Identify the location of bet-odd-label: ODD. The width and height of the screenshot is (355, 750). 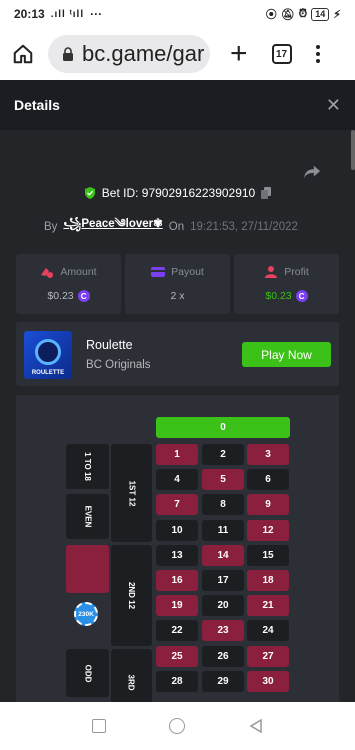
(87, 673).